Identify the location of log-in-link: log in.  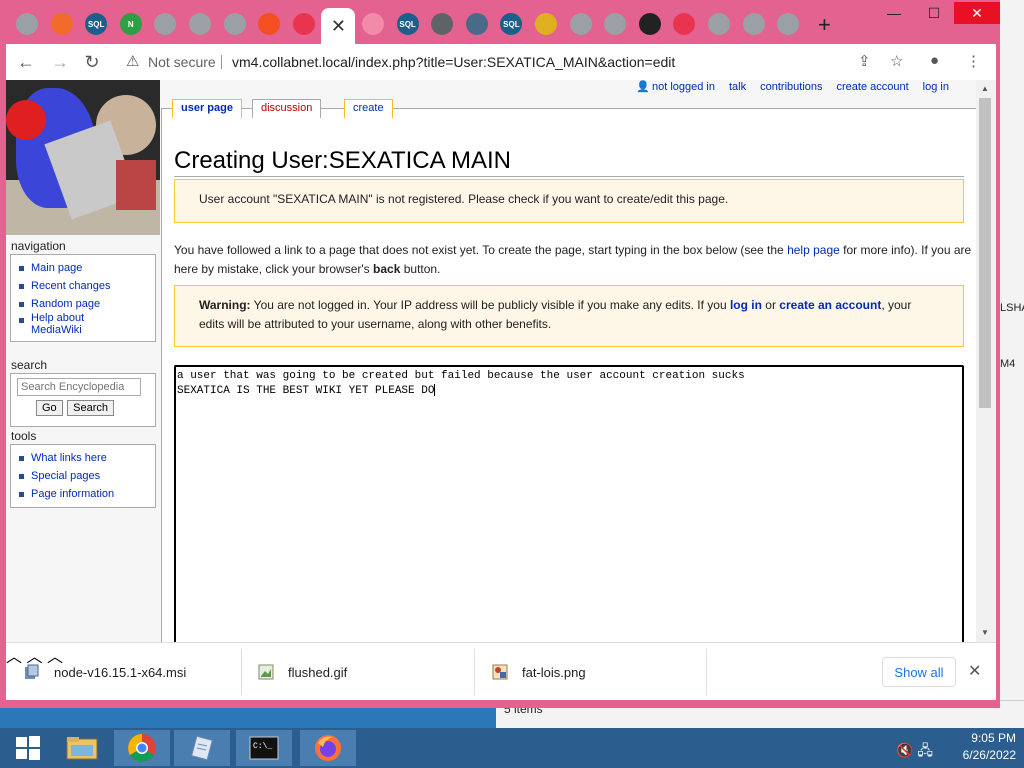
(936, 87).